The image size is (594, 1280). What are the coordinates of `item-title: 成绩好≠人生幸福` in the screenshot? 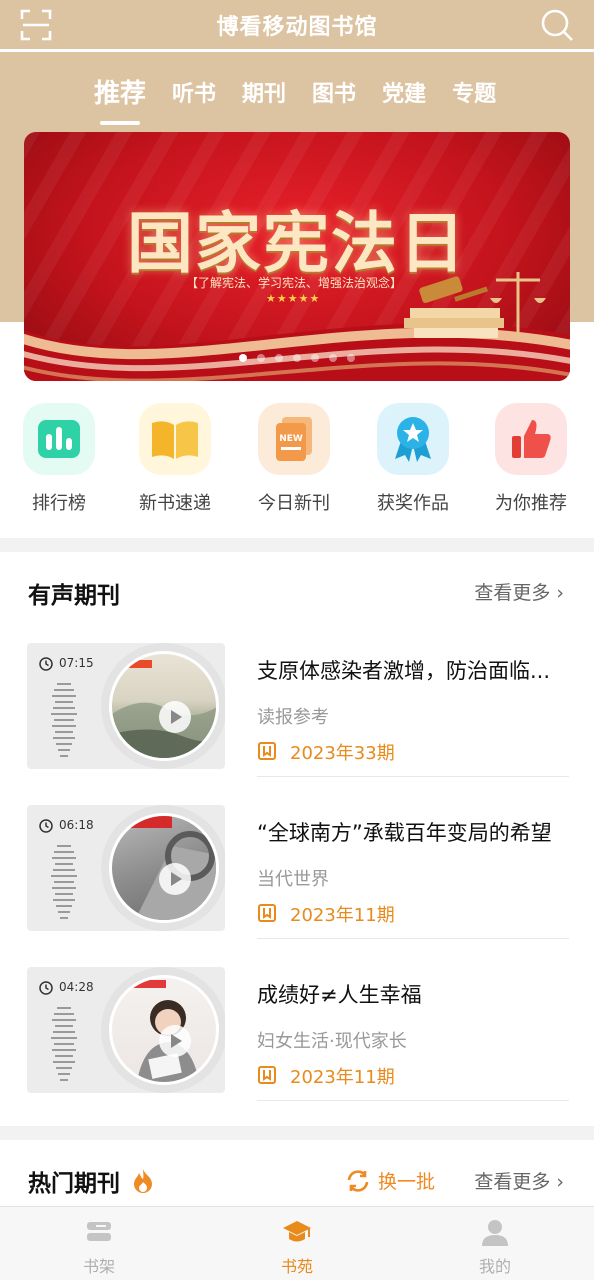 It's located at (339, 995).